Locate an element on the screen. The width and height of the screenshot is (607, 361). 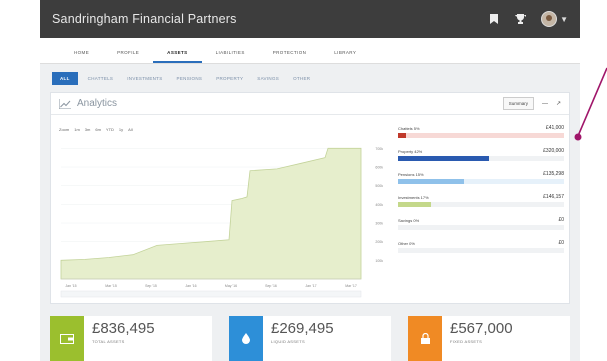
callout-line is located at coordinates (592, 102).